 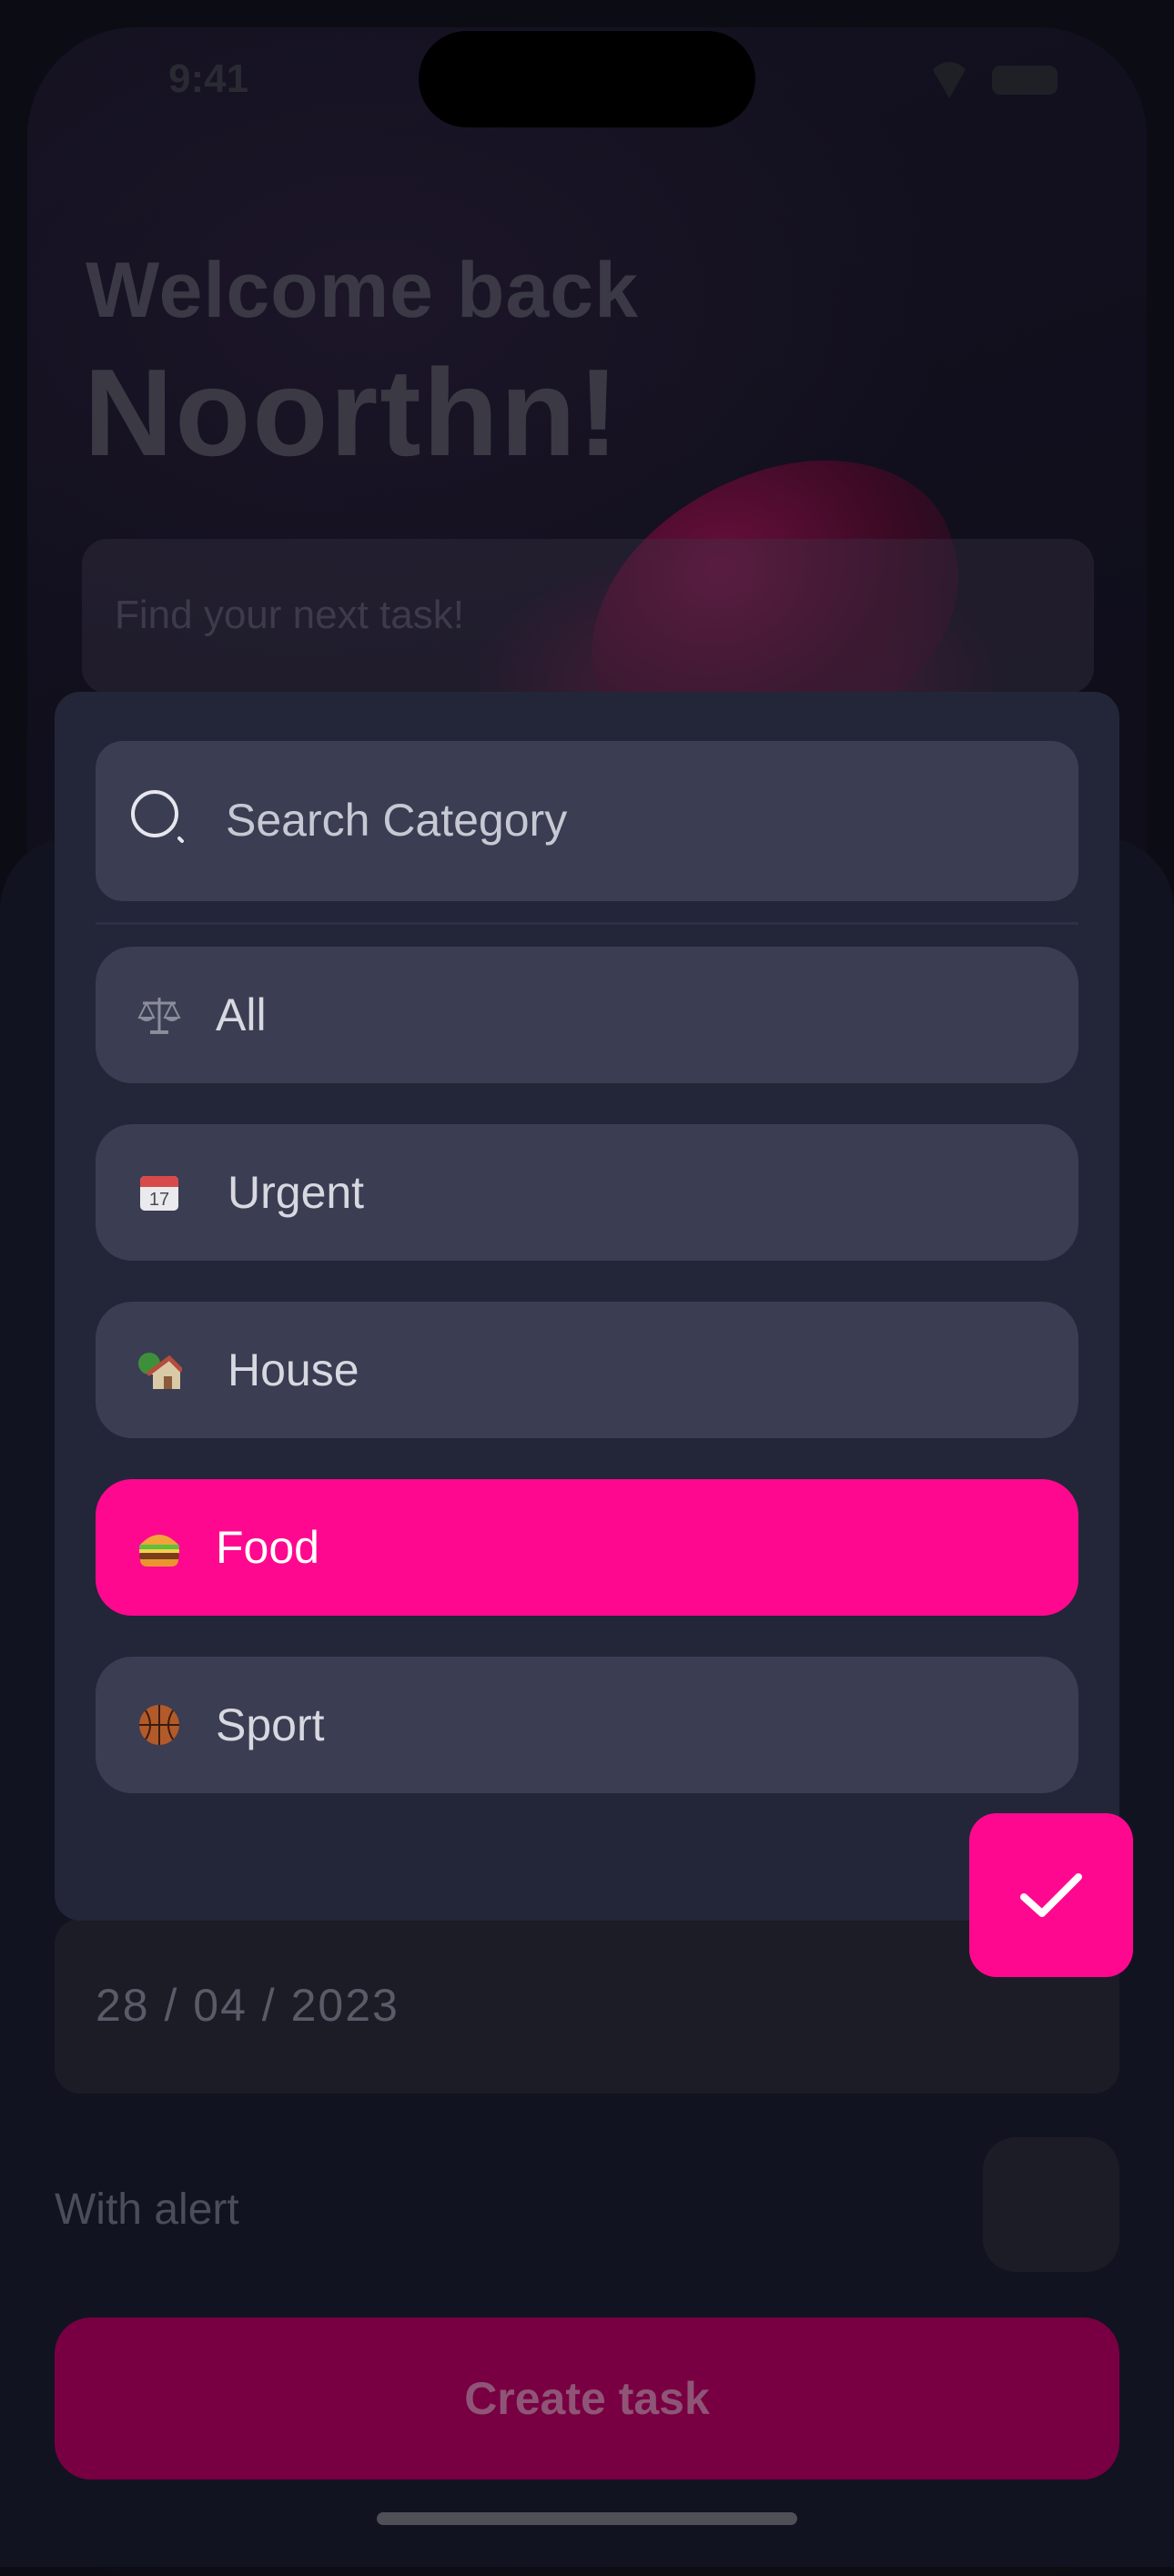 What do you see at coordinates (587, 923) in the screenshot?
I see `search-divider` at bounding box center [587, 923].